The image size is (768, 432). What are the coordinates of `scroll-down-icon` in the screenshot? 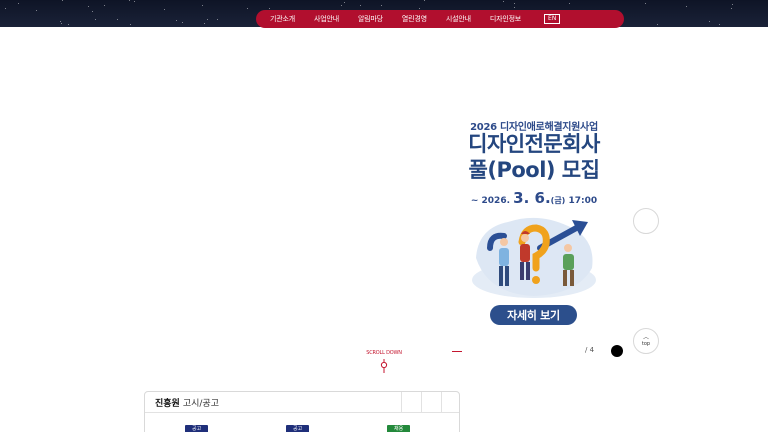 It's located at (384, 366).